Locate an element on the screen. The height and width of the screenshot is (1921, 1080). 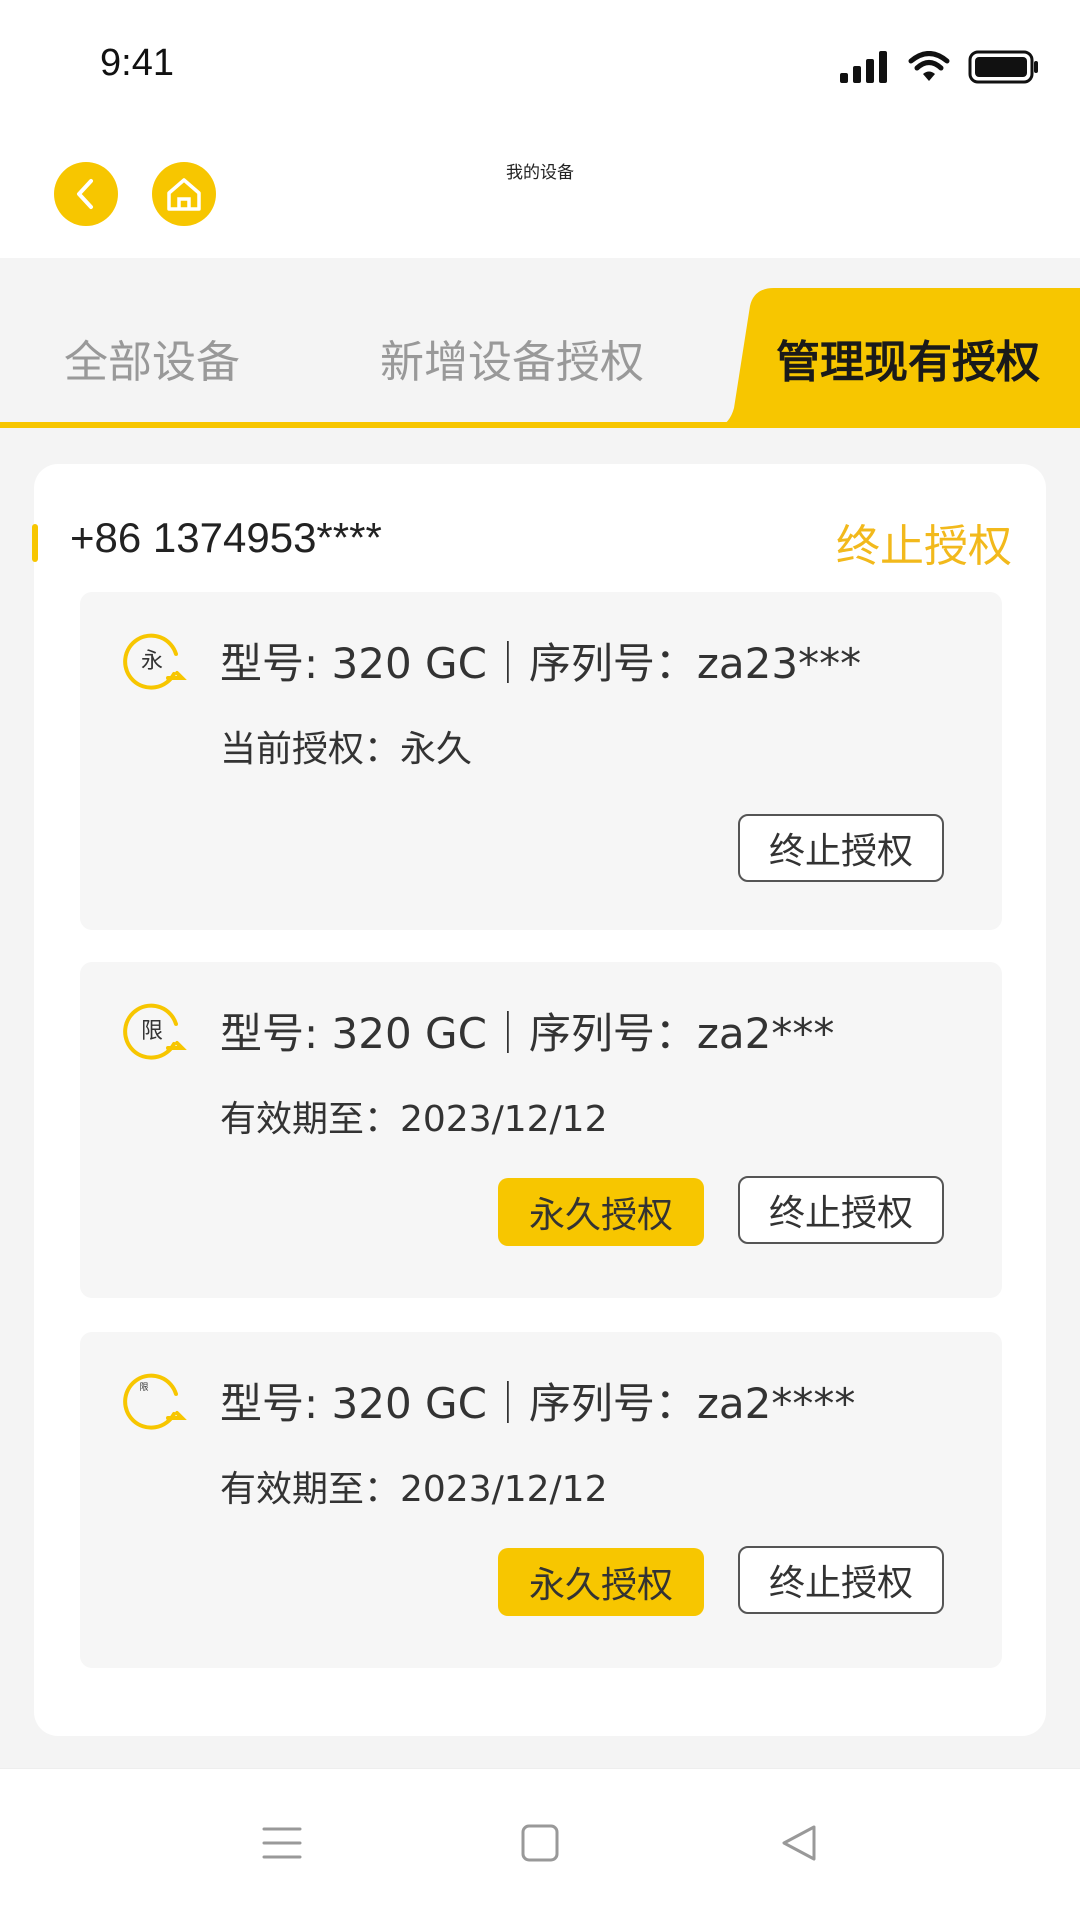
cellular-signal-icon is located at coordinates (863, 67).